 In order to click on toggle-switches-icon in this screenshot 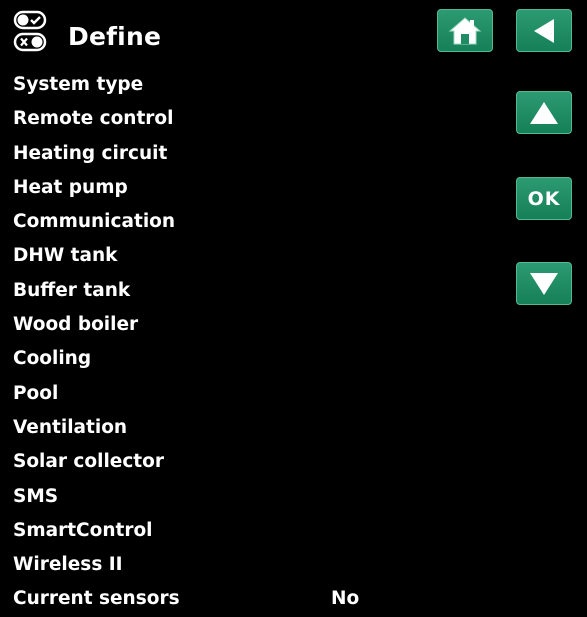, I will do `click(35, 32)`.